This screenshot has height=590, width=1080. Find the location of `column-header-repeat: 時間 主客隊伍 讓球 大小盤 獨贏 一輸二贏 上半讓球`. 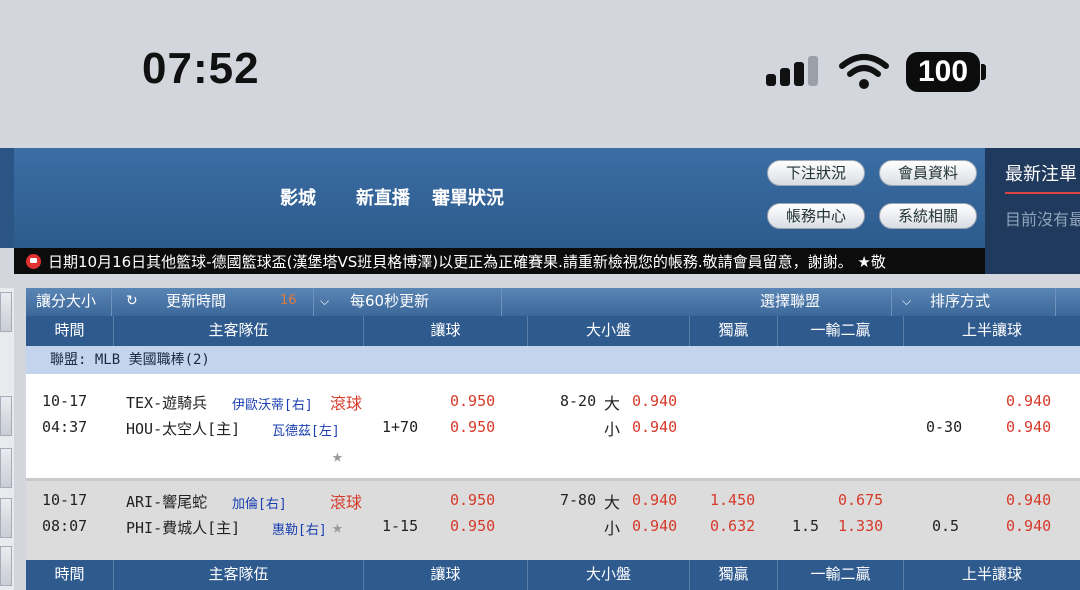

column-header-repeat: 時間 主客隊伍 讓球 大小盤 獨贏 一輸二贏 上半讓球 is located at coordinates (553, 575).